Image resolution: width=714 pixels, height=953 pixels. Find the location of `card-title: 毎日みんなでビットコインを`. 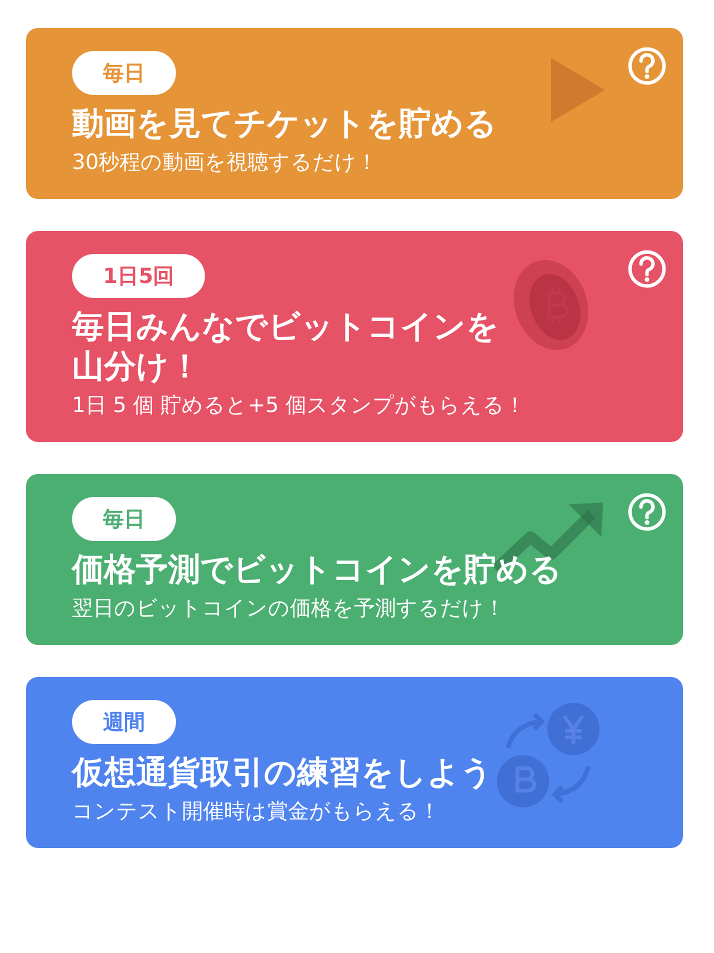

card-title: 毎日みんなでビットコインを is located at coordinates (285, 326).